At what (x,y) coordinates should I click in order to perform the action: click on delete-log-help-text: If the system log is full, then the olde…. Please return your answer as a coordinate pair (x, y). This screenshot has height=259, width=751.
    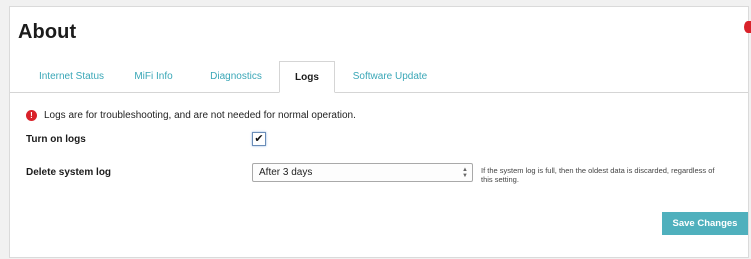
    Looking at the image, I should click on (598, 175).